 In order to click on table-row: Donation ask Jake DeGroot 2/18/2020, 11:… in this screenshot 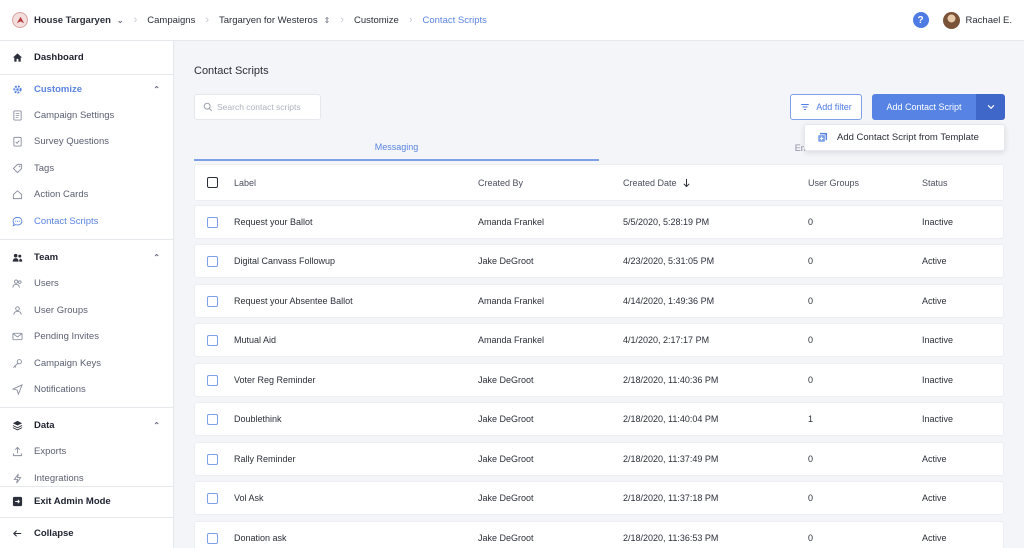, I will do `click(599, 534)`.